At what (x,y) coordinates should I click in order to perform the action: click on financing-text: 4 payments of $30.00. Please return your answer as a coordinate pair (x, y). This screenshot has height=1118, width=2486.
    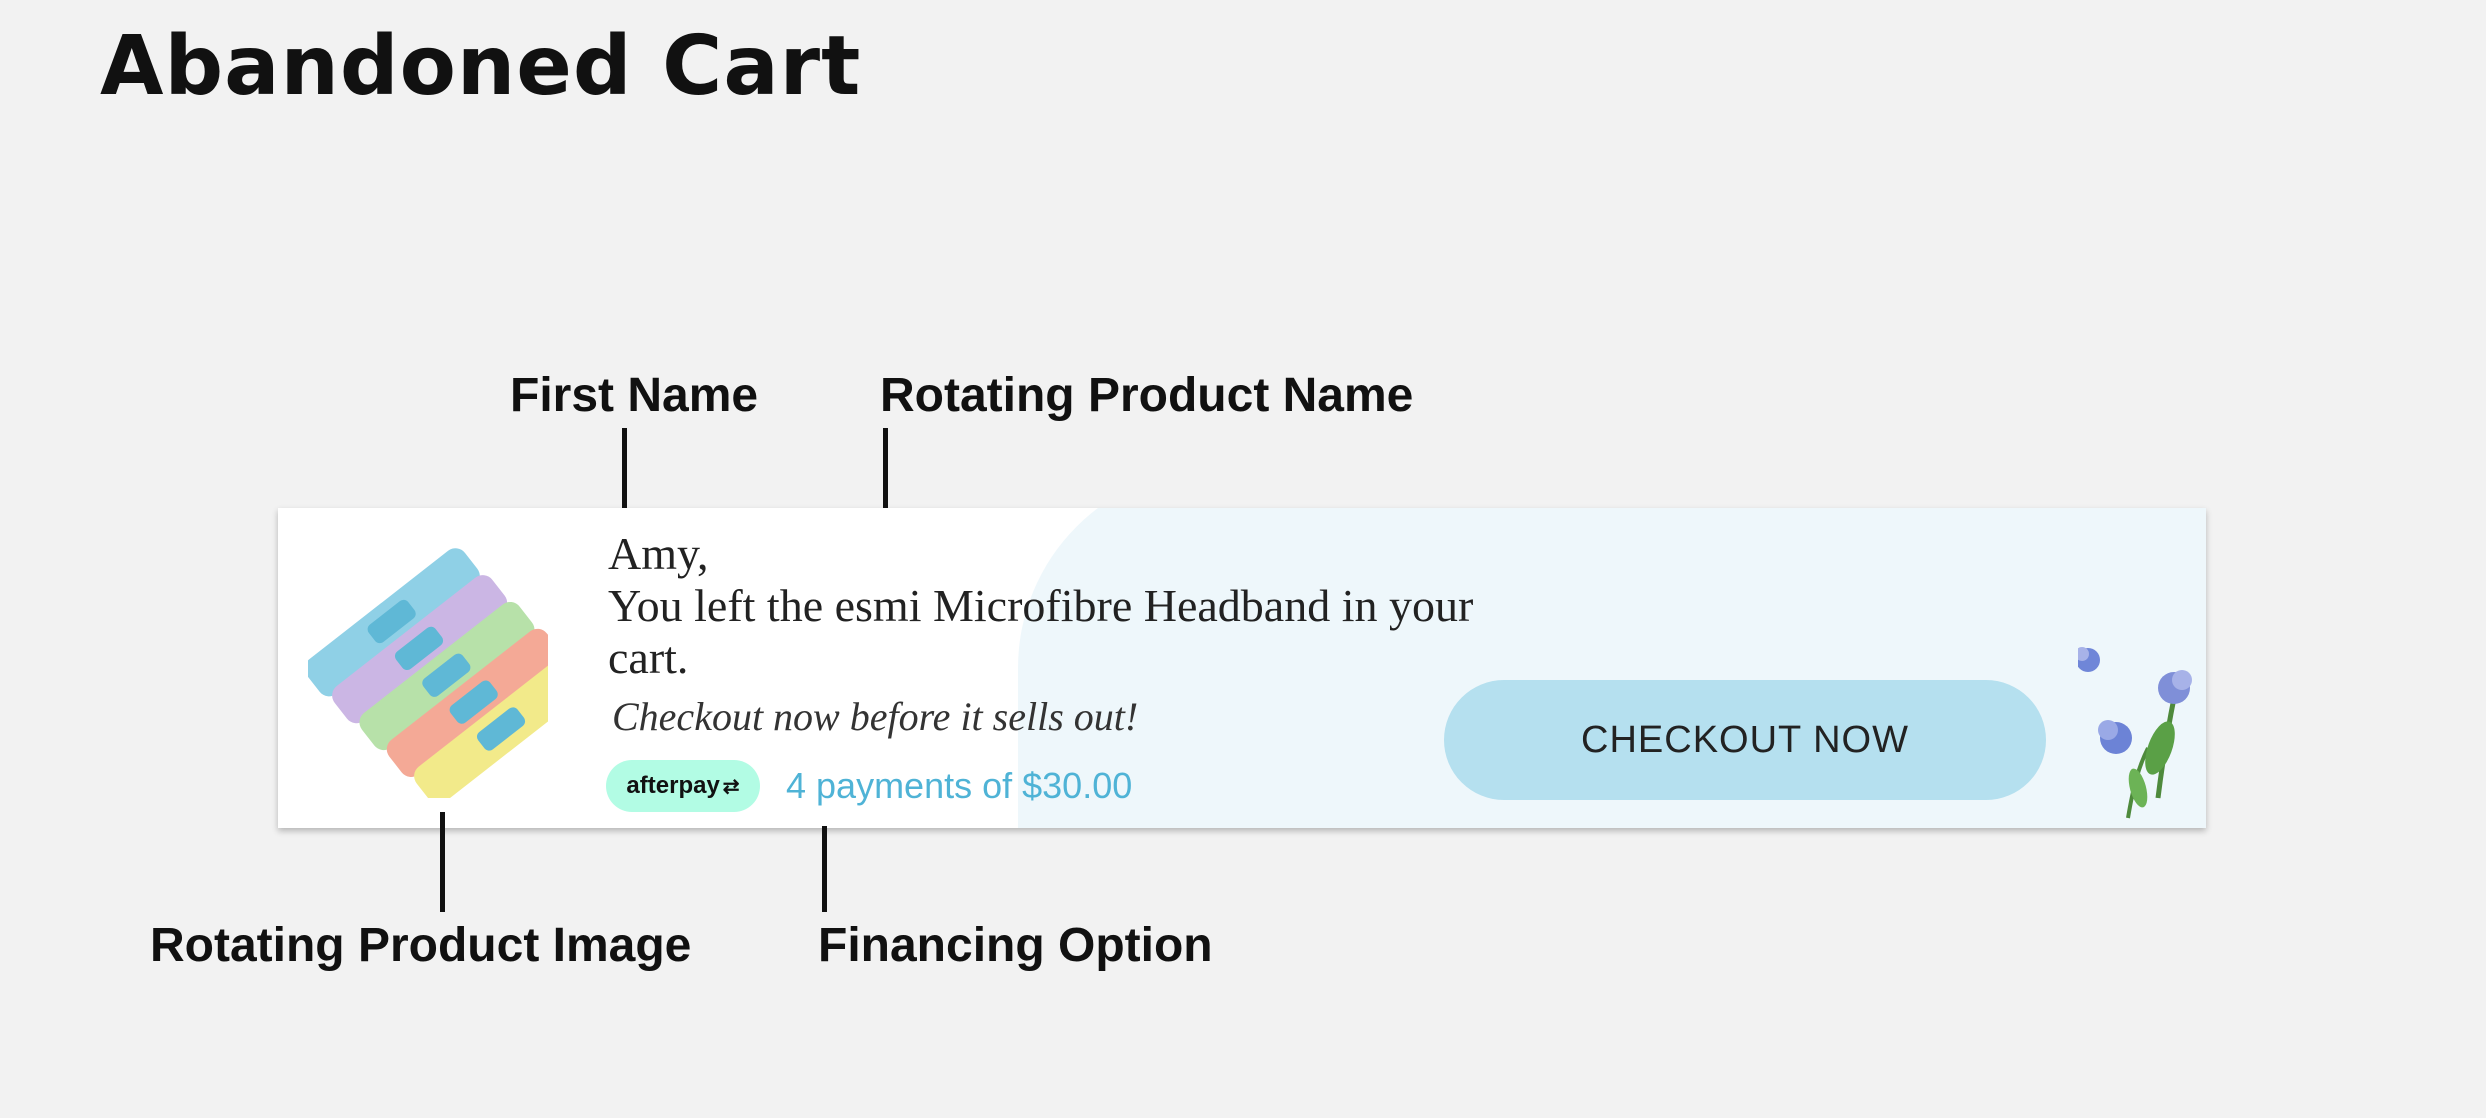
    Looking at the image, I should click on (959, 786).